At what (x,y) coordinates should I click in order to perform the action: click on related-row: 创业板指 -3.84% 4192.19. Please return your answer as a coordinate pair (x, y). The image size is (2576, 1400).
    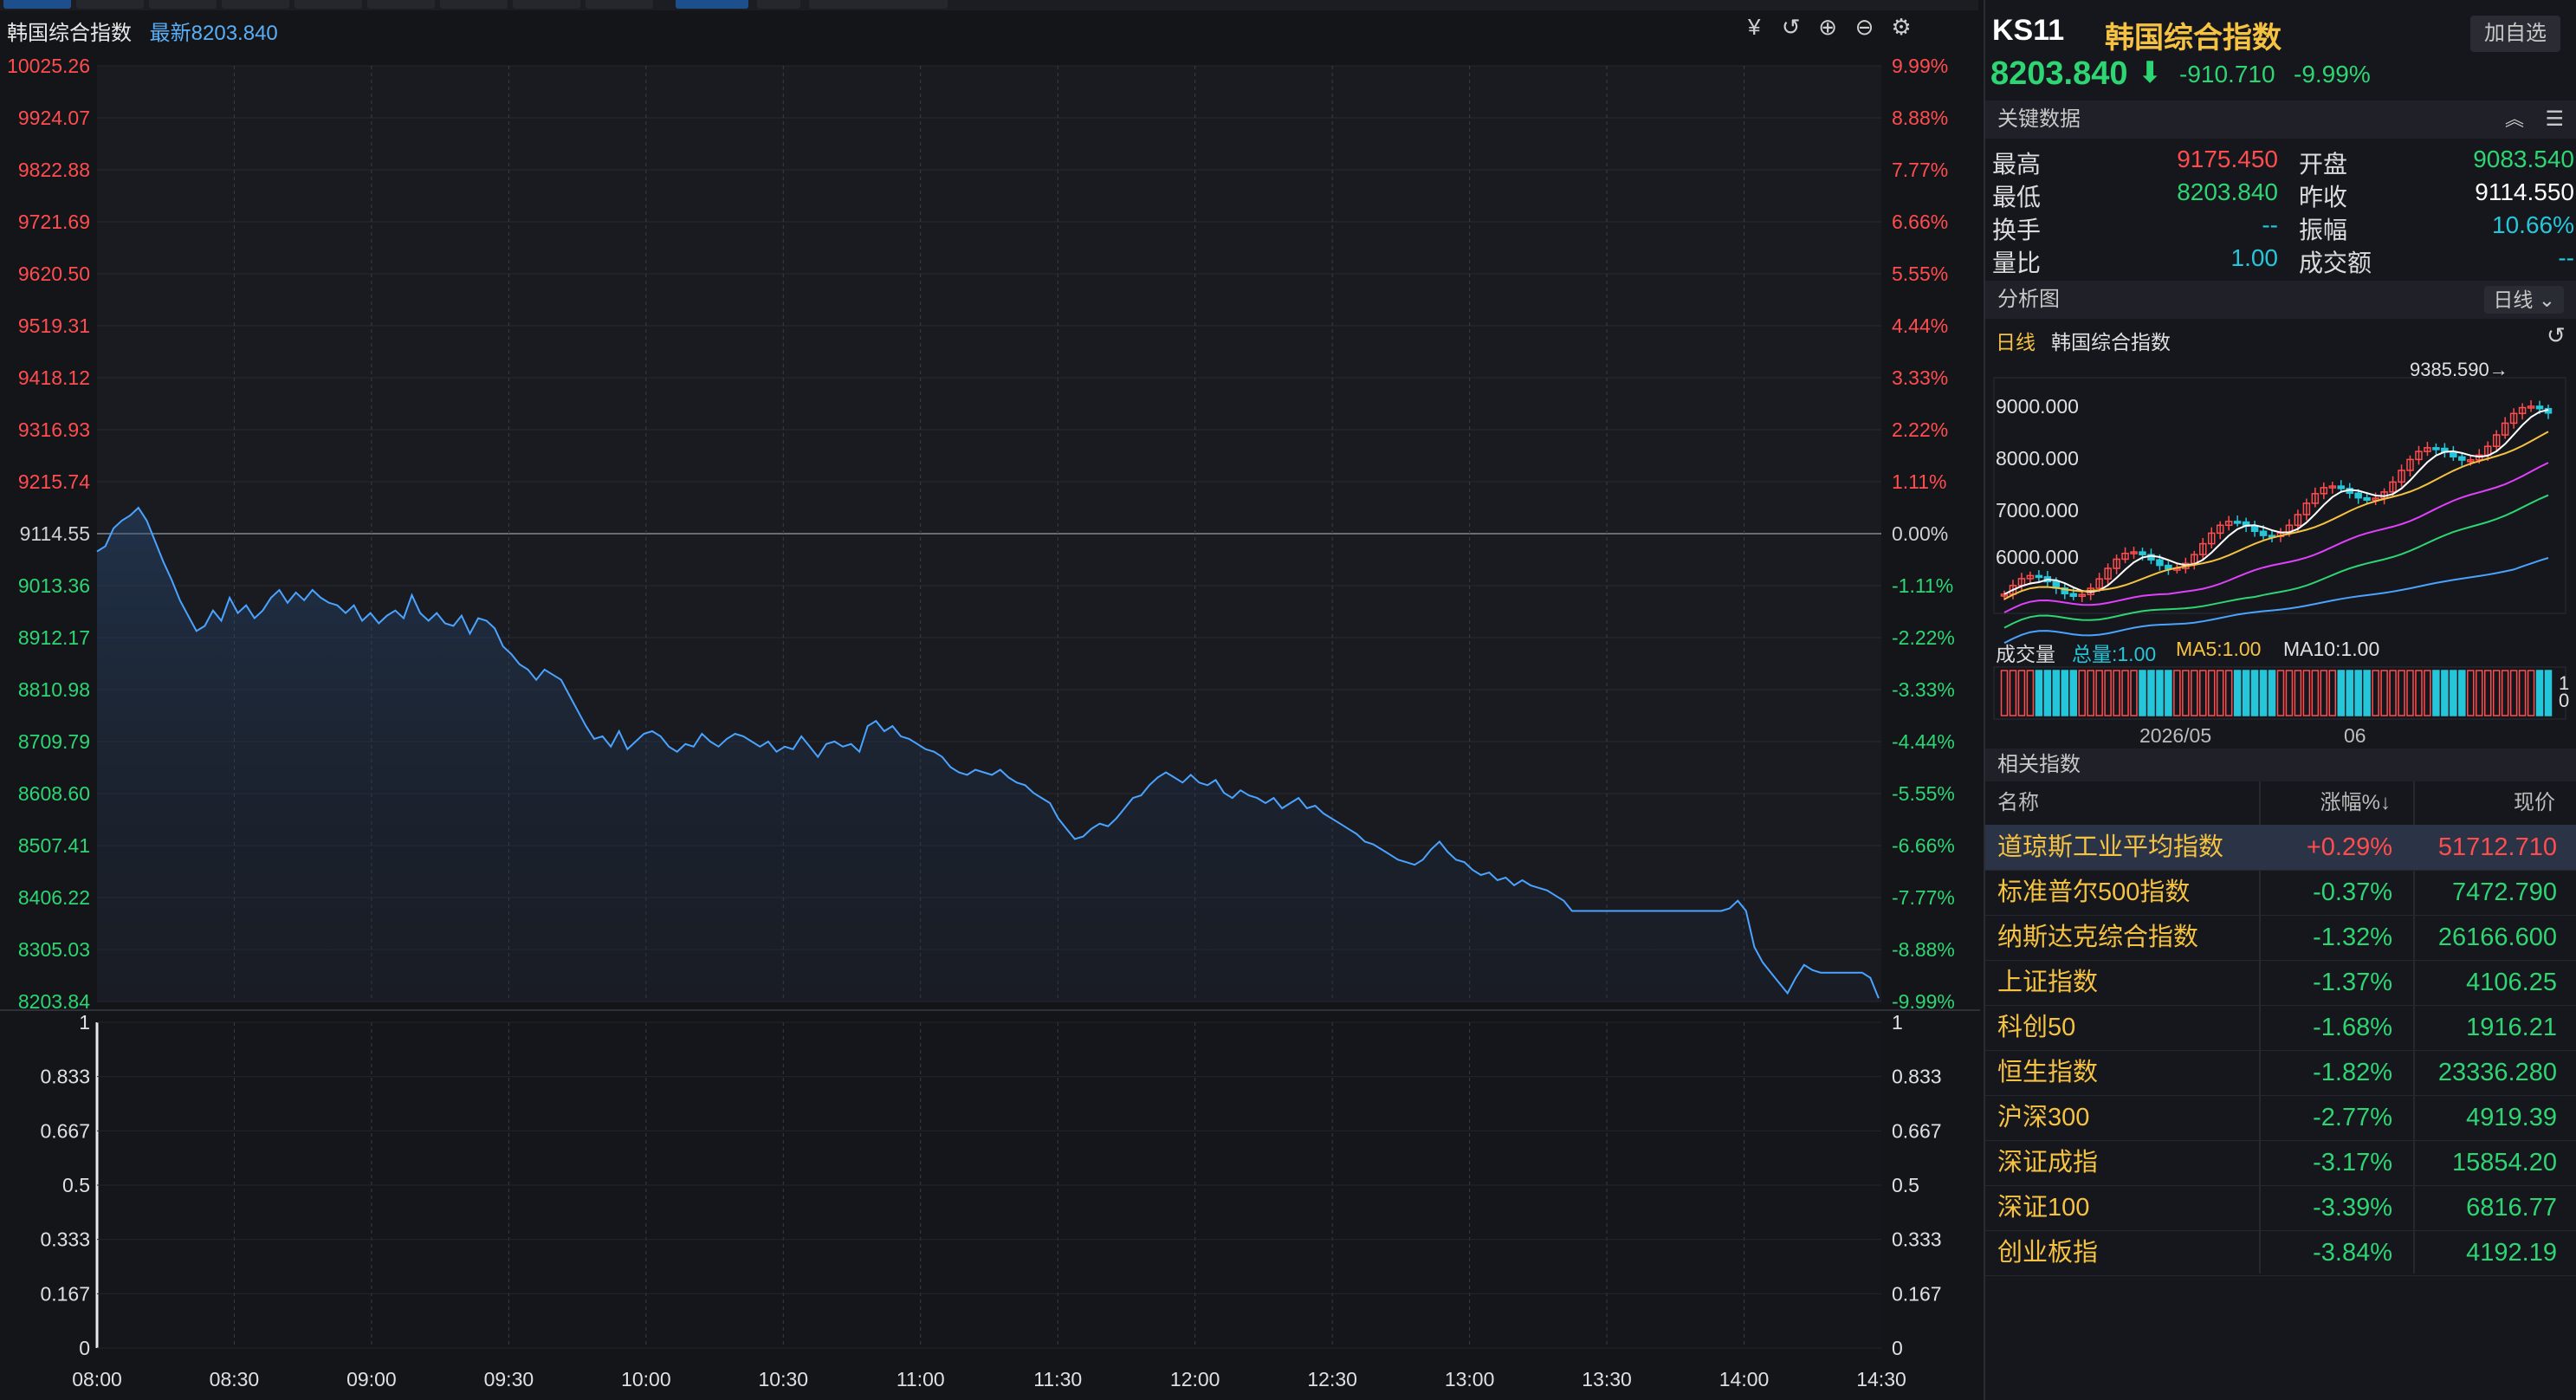
    Looking at the image, I should click on (2280, 1253).